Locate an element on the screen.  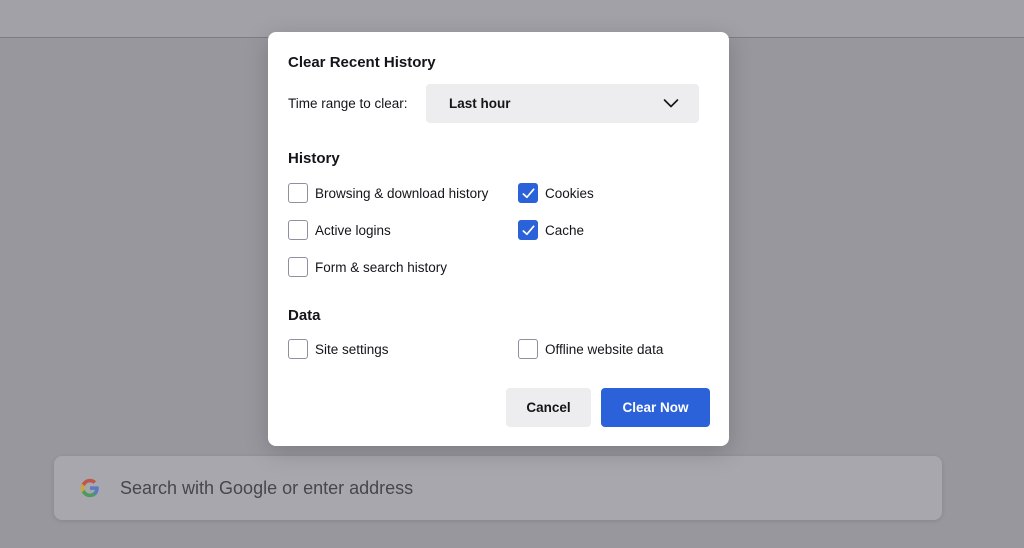
offline-website-data-checkbox is located at coordinates (528, 349).